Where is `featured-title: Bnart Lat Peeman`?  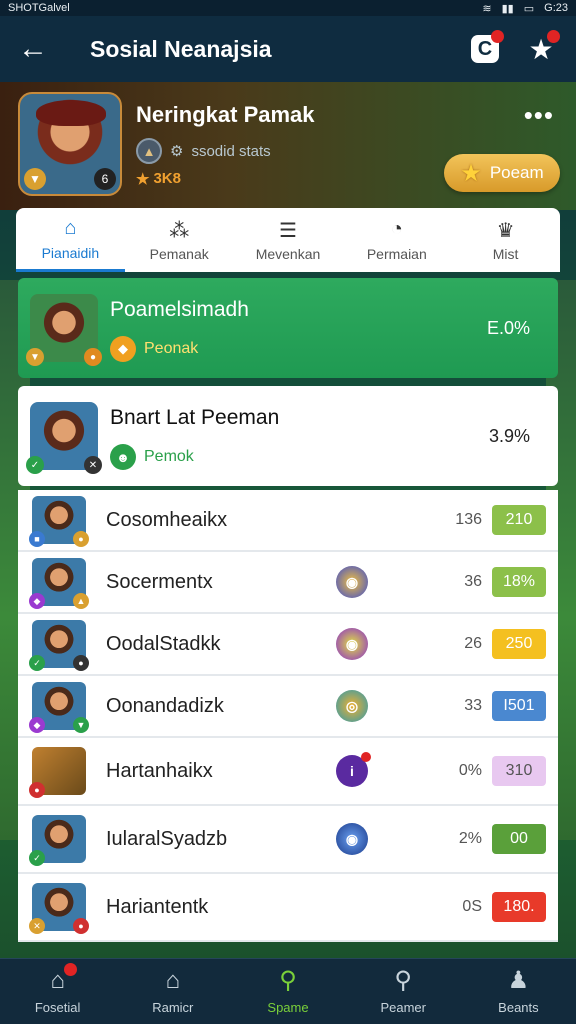
featured-title: Bnart Lat Peeman is located at coordinates (195, 417).